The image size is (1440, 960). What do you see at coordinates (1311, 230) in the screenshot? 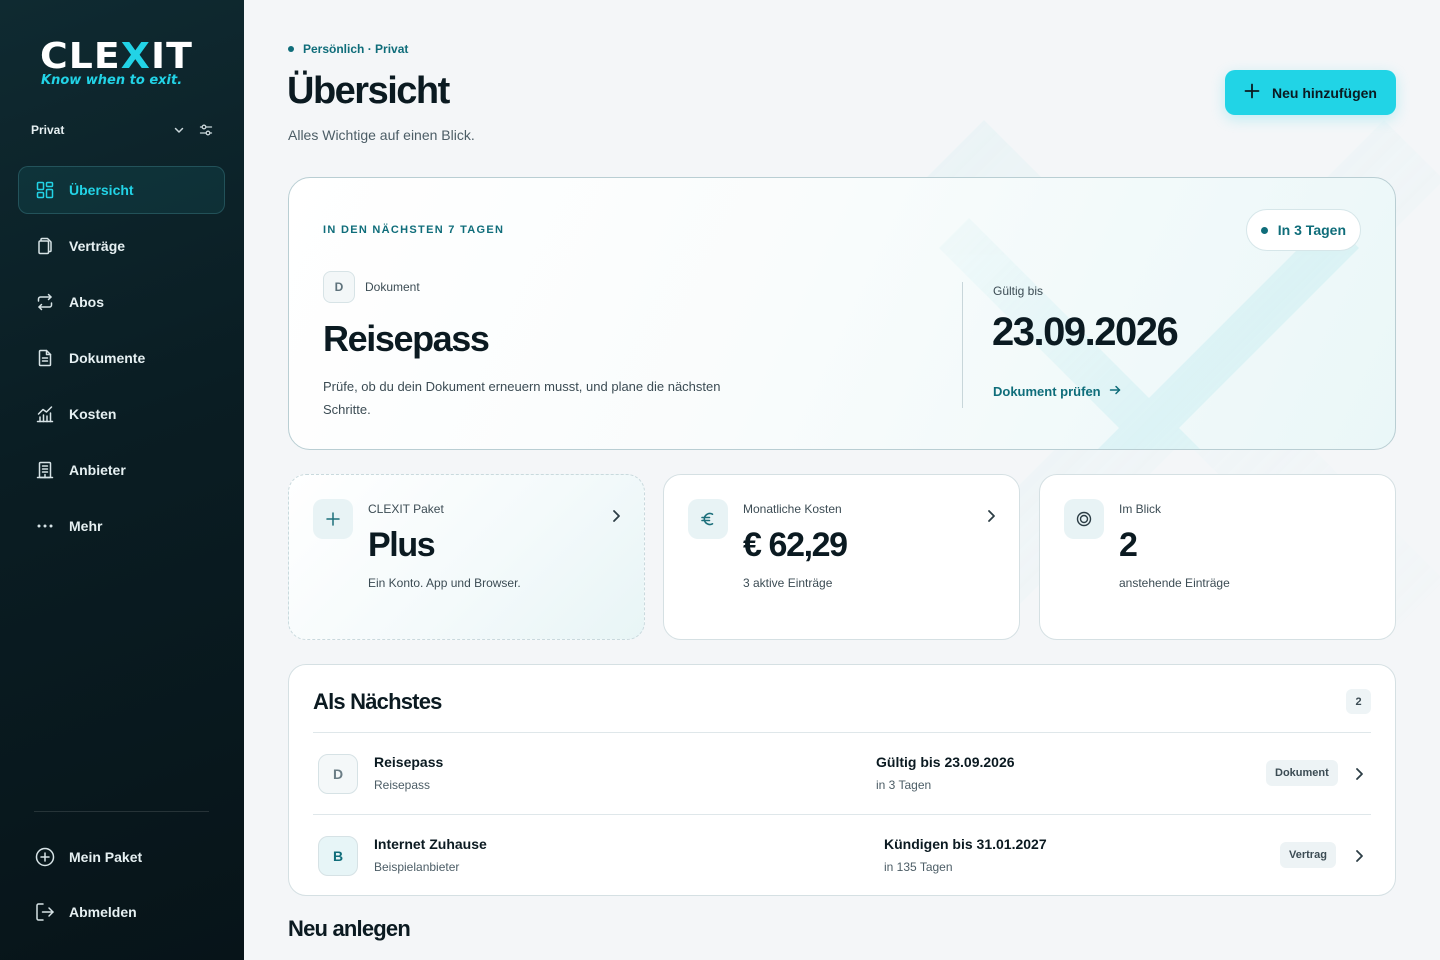
I see `due-pill-text: In 3 Tagen` at bounding box center [1311, 230].